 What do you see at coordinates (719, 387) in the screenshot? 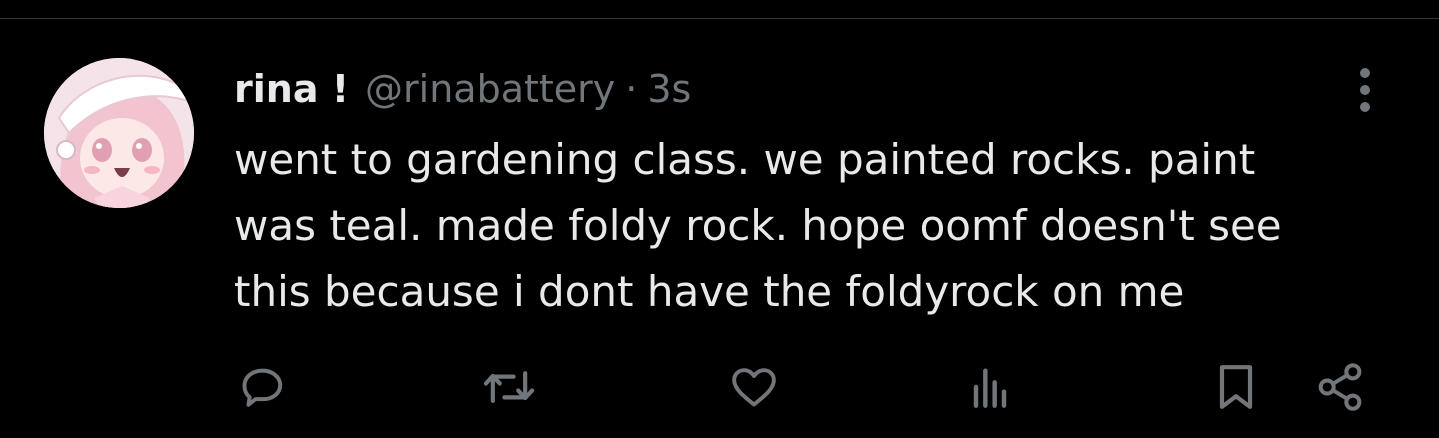
I see `action-bar` at bounding box center [719, 387].